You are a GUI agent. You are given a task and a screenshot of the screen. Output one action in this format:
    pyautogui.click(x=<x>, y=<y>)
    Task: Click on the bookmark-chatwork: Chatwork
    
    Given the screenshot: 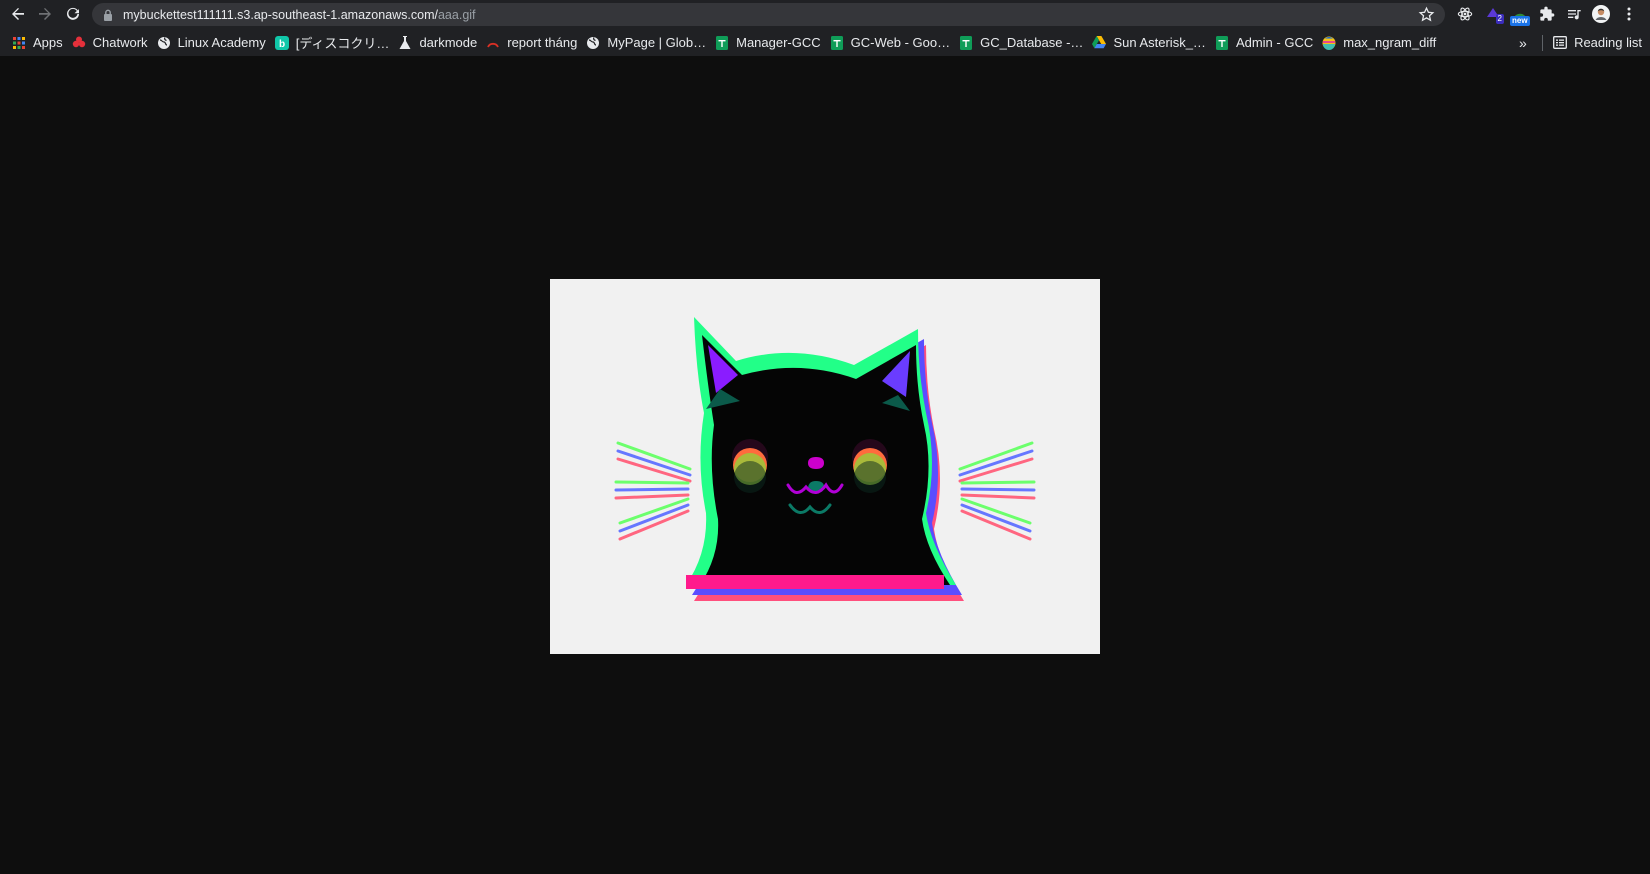 What is the action you would take?
    pyautogui.click(x=112, y=43)
    